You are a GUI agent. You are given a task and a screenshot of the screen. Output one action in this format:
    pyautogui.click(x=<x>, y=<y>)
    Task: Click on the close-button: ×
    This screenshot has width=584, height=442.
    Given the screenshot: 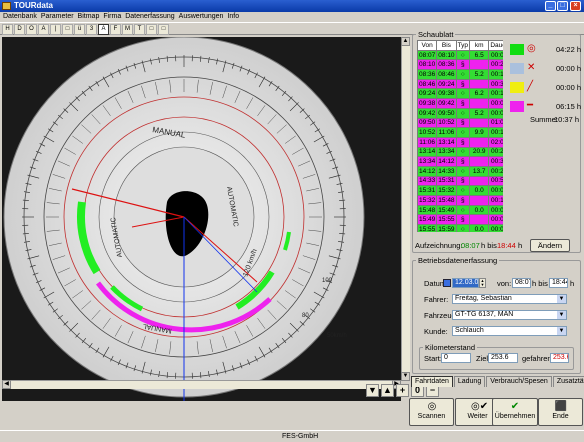 What is the action you would take?
    pyautogui.click(x=575, y=6)
    